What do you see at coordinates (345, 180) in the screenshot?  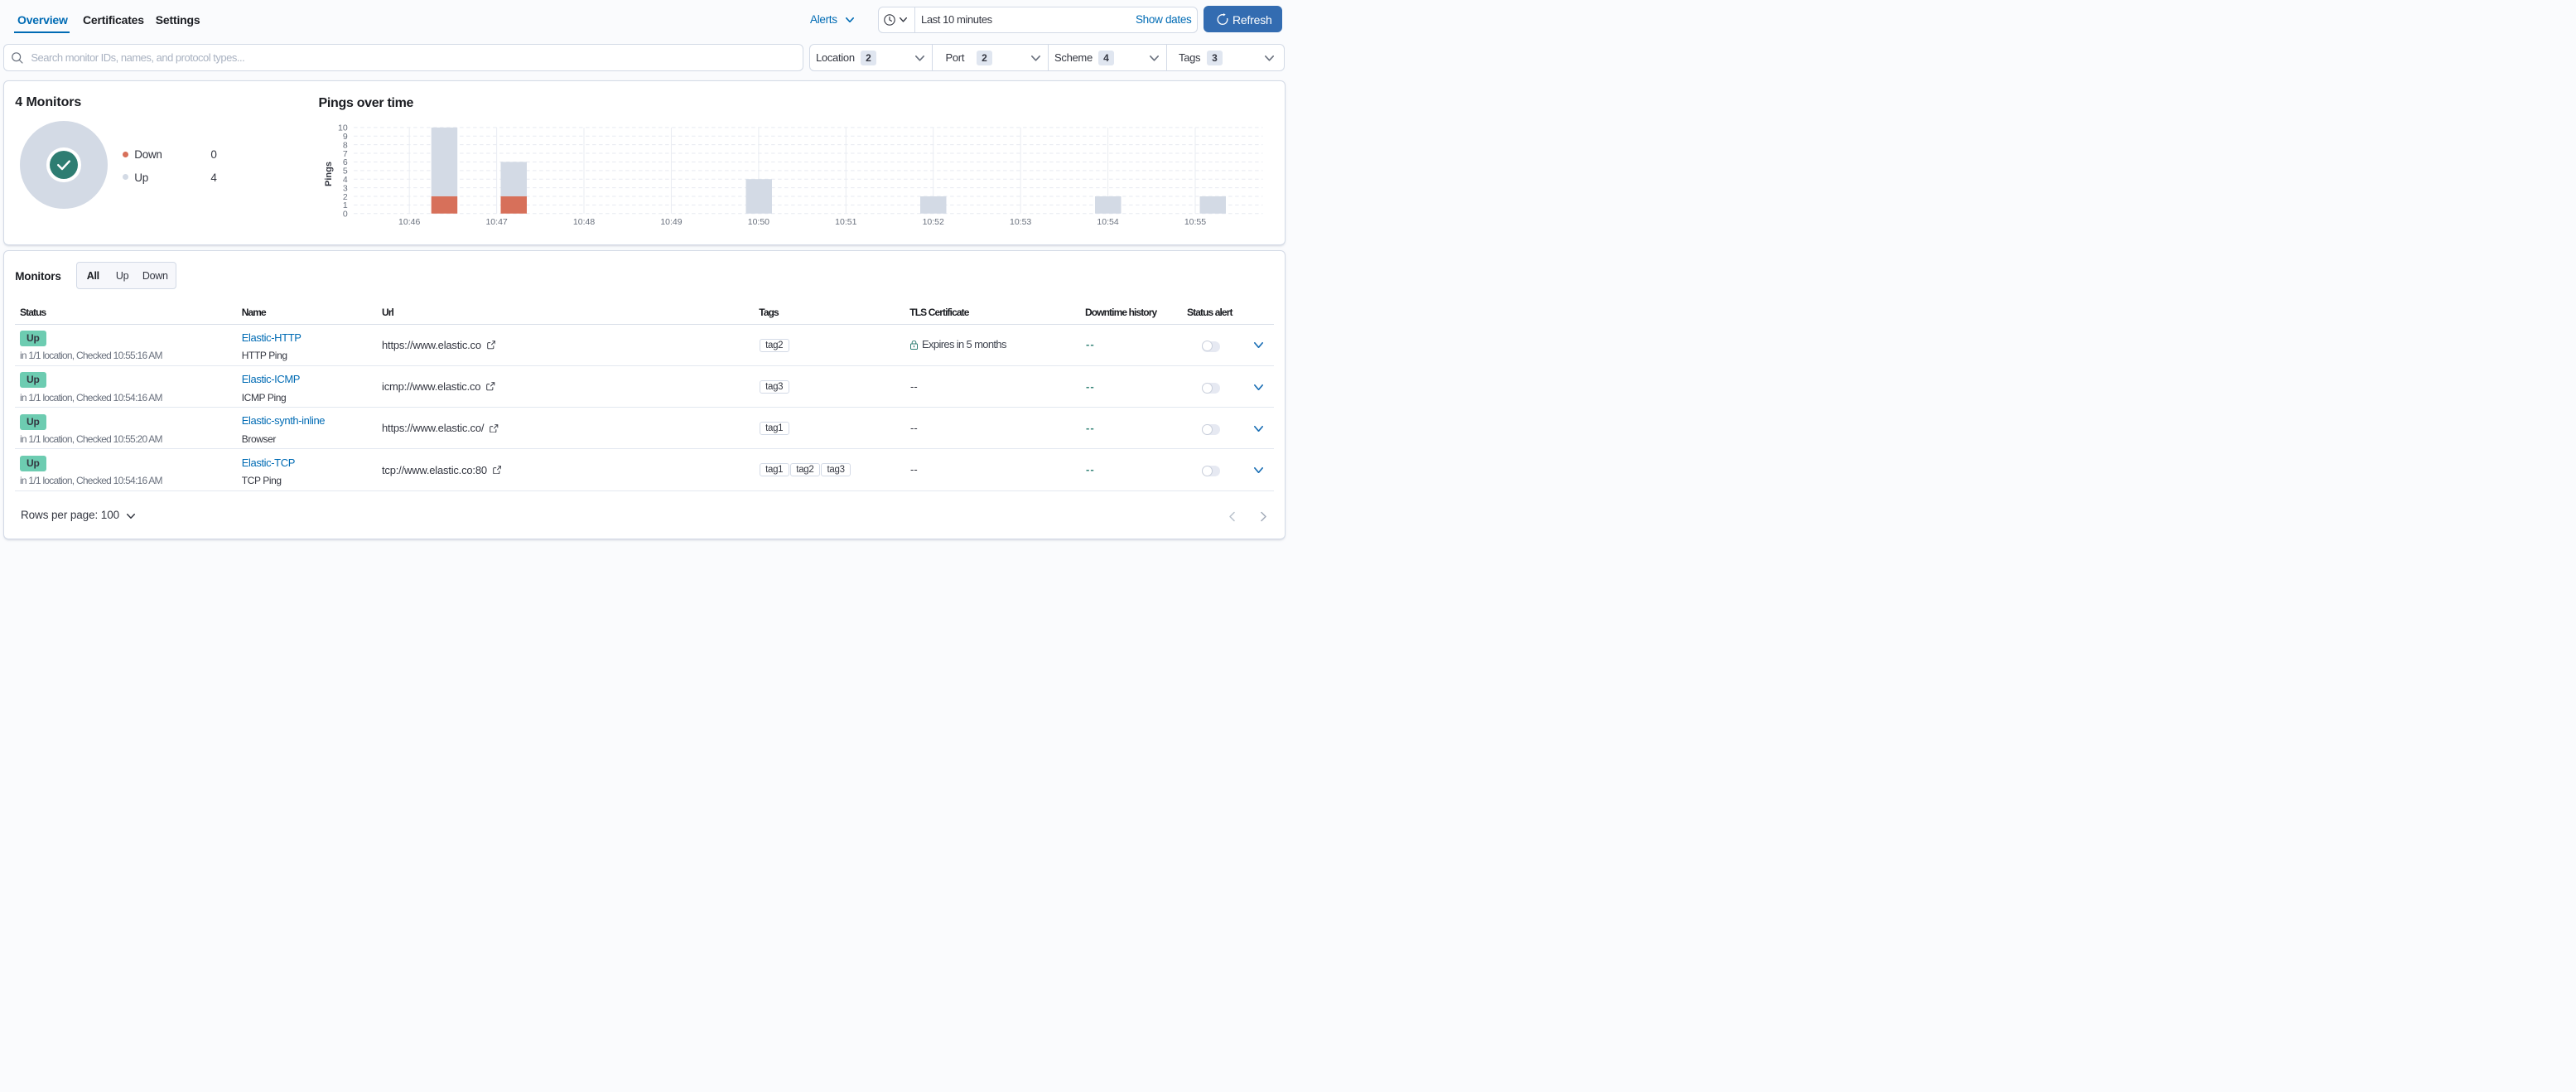 I see `svg-text: 4` at bounding box center [345, 180].